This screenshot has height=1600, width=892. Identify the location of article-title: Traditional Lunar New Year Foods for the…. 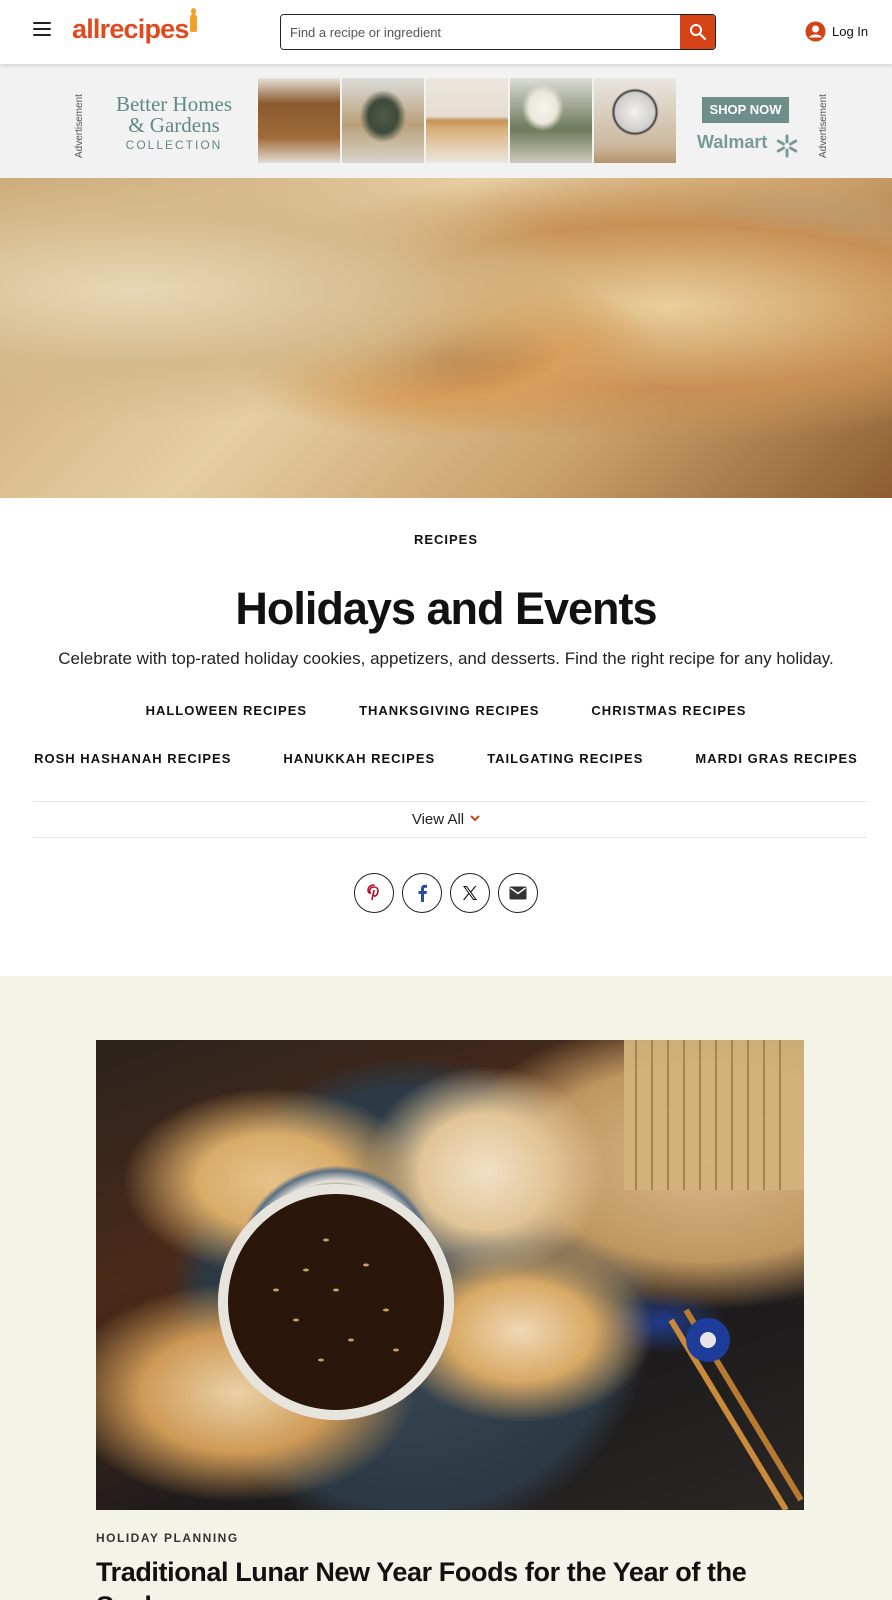
(456, 1577).